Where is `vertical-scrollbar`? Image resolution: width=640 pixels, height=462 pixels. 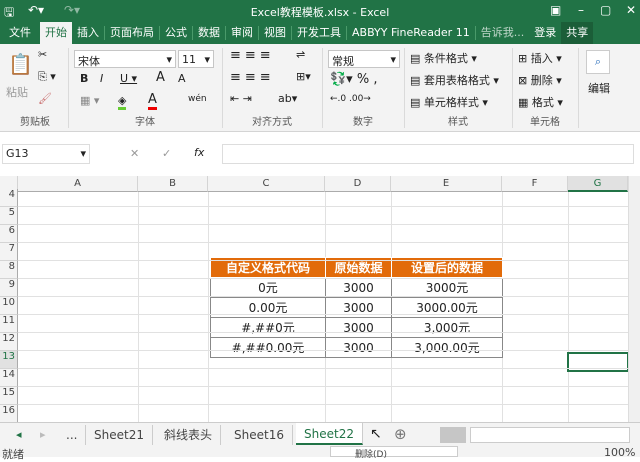 vertical-scrollbar is located at coordinates (634, 299).